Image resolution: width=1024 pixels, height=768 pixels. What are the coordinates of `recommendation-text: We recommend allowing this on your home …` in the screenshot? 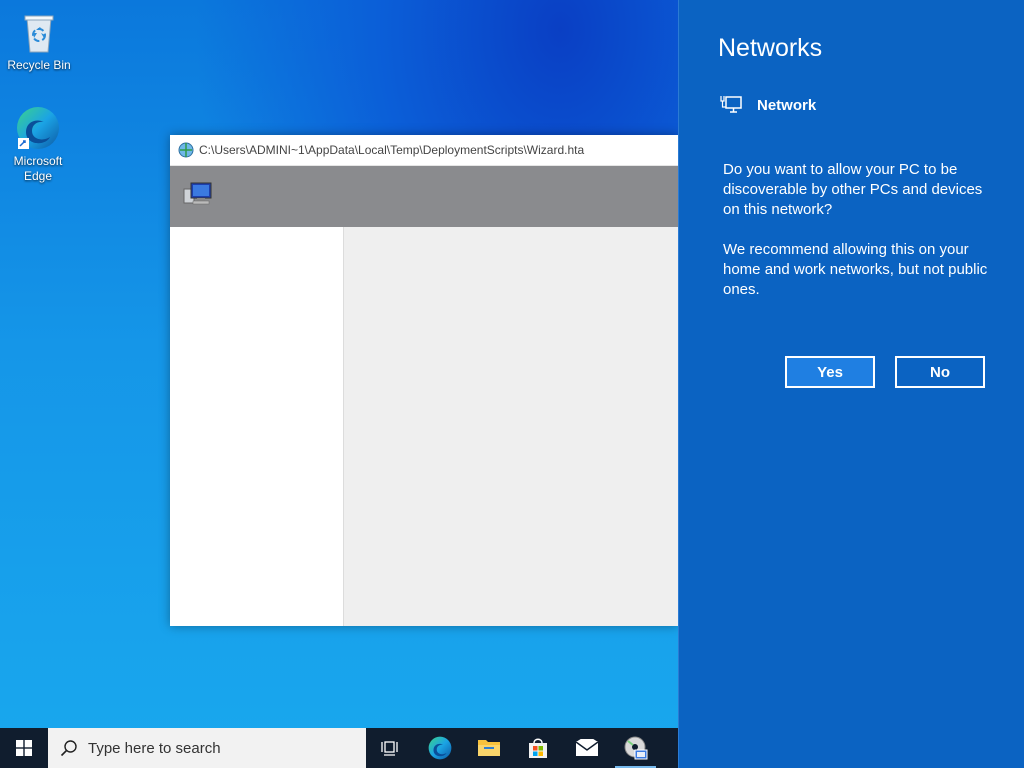 It's located at (855, 269).